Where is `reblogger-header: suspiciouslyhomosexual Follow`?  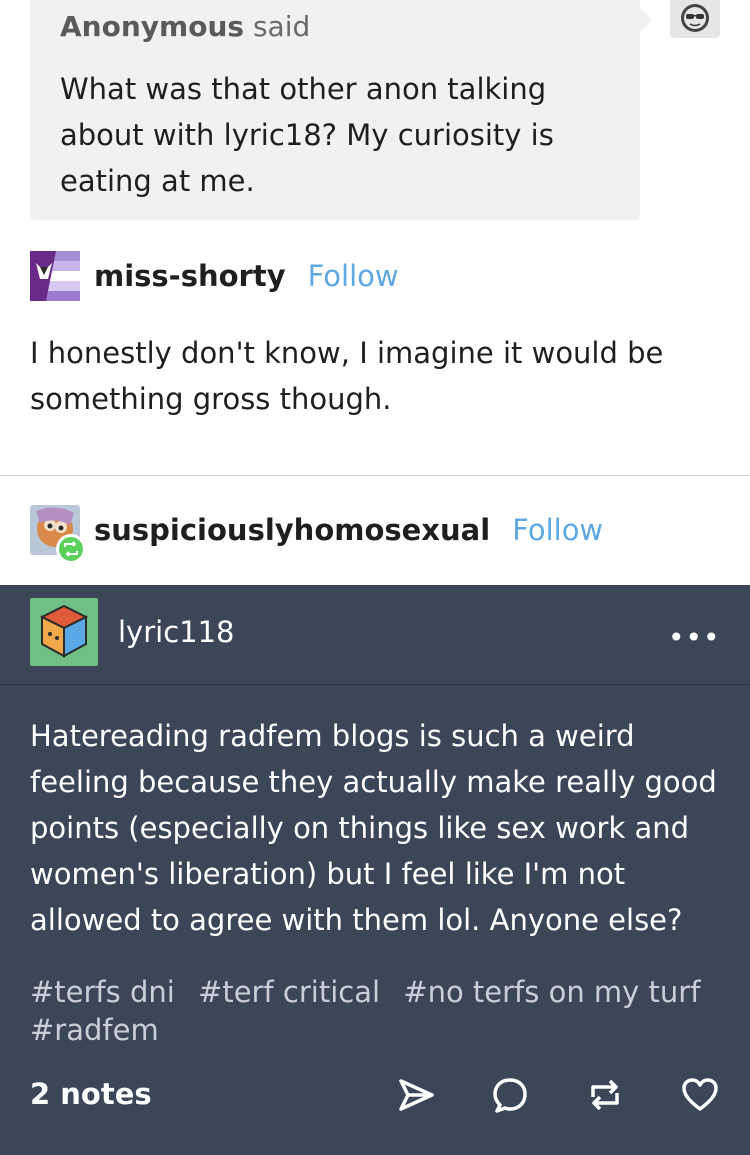 reblogger-header: suspiciouslyhomosexual Follow is located at coordinates (316, 534).